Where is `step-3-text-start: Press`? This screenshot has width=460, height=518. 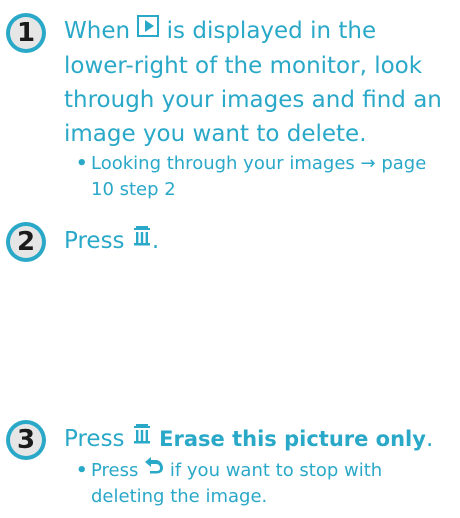
step-3-text-start: Press is located at coordinates (94, 439).